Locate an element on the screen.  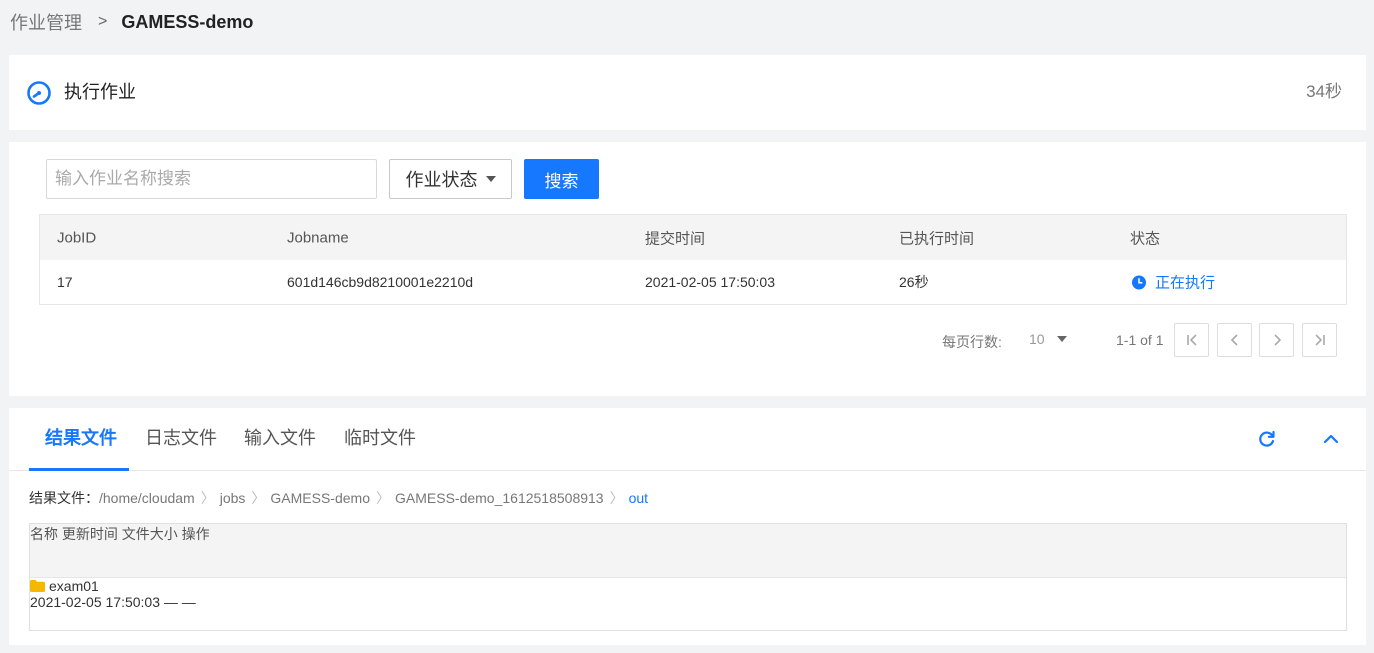
file-name: exam01 is located at coordinates (74, 586).